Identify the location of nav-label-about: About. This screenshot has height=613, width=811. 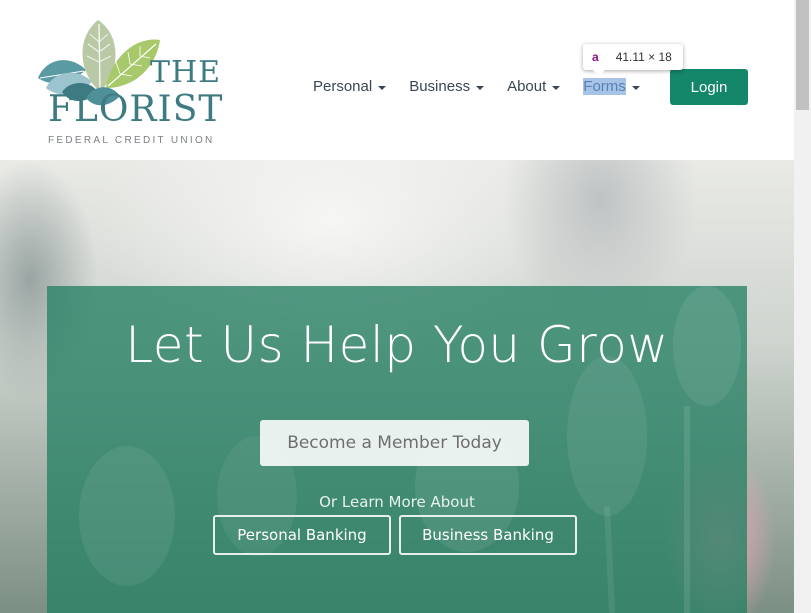
(527, 86).